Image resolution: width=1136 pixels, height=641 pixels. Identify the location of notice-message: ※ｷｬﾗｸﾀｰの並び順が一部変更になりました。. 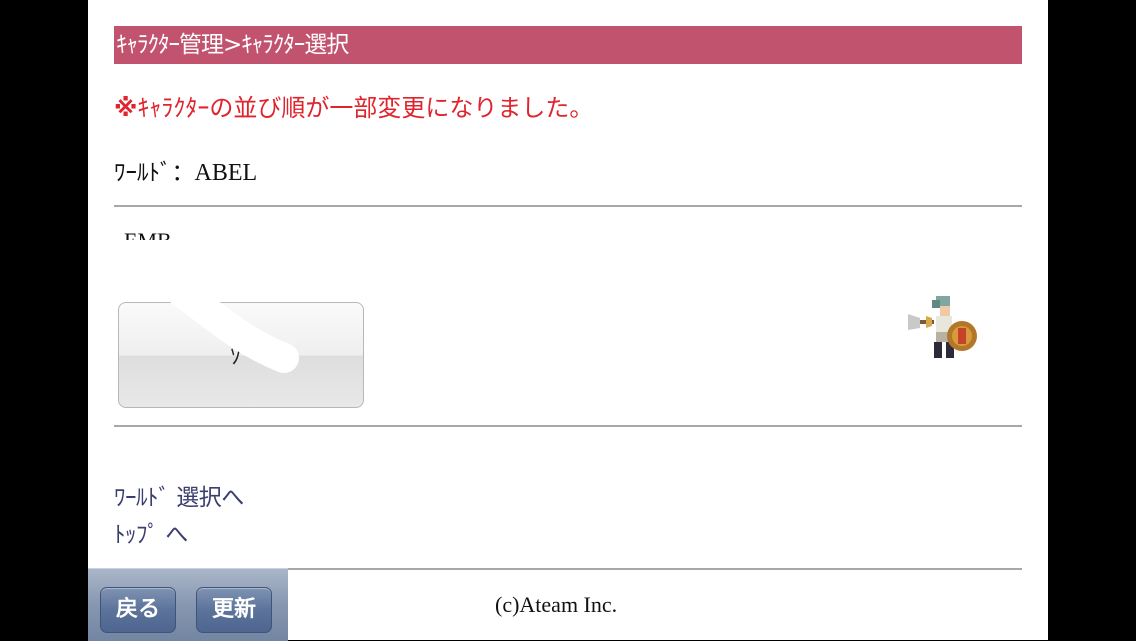
(353, 108).